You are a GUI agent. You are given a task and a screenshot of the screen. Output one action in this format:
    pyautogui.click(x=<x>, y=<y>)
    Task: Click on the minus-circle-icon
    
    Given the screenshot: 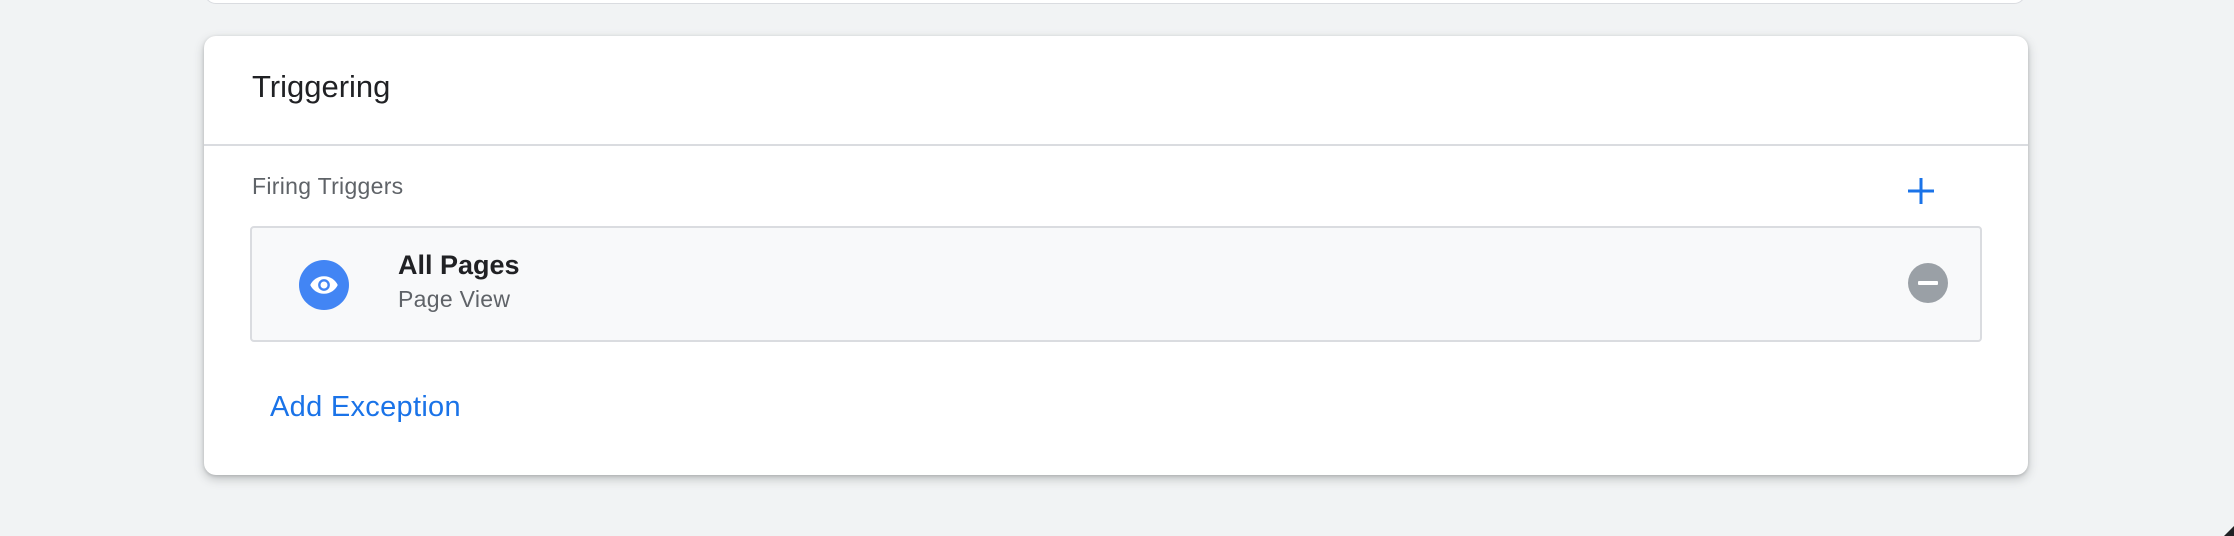 What is the action you would take?
    pyautogui.click(x=1928, y=283)
    